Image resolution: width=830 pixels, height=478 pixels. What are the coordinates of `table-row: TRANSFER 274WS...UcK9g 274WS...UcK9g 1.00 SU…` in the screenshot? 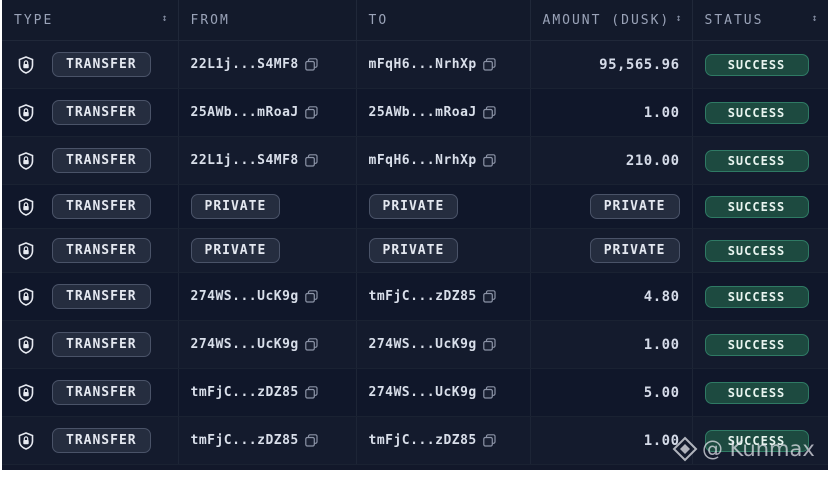 It's located at (415, 344).